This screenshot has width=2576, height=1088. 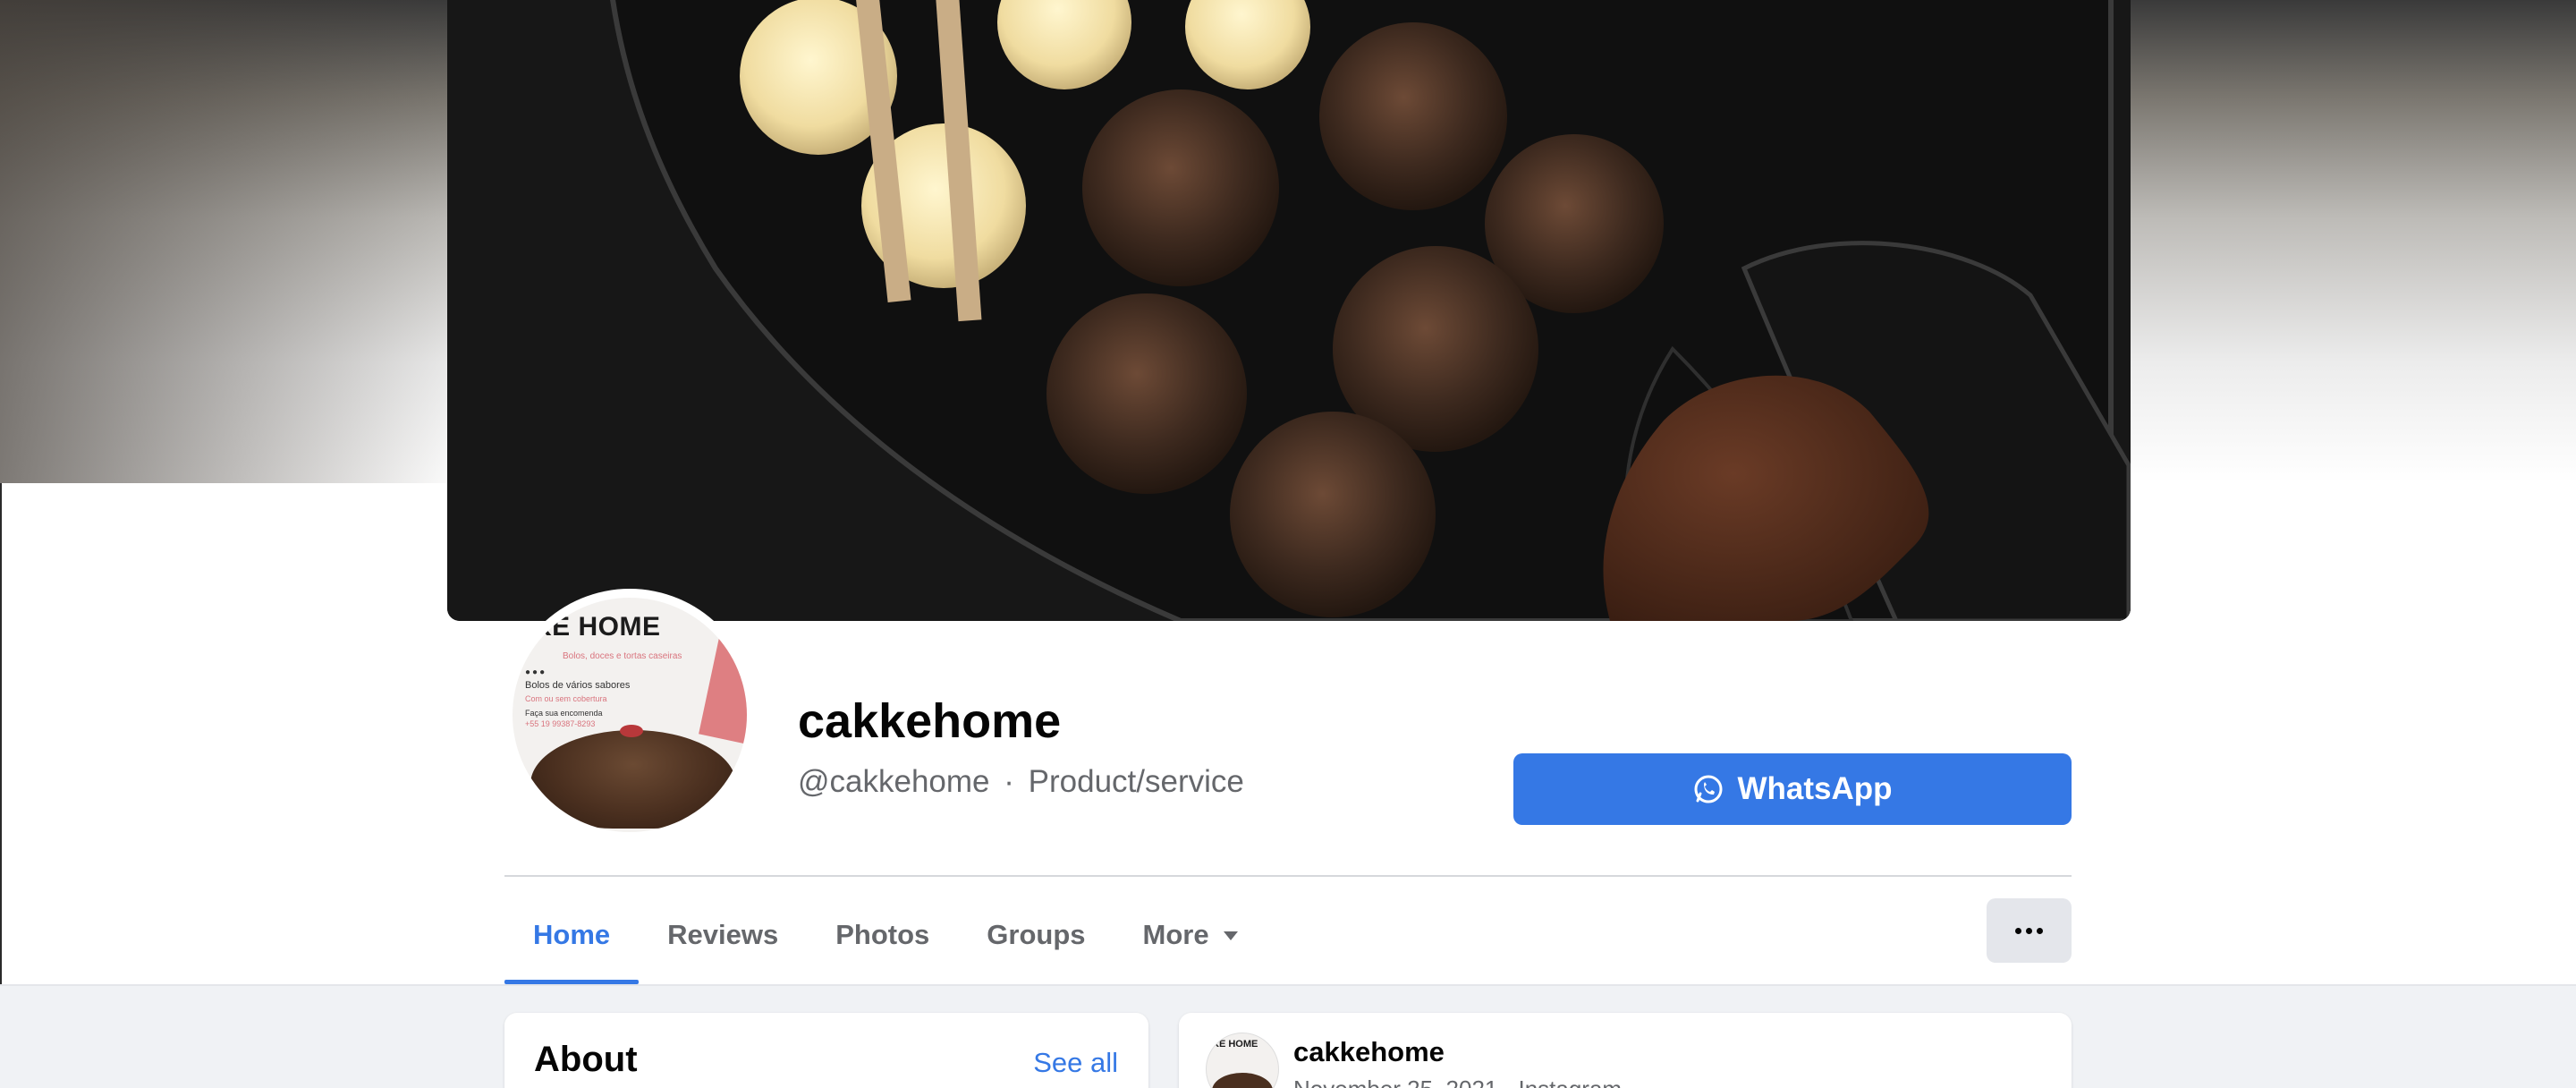 What do you see at coordinates (1369, 1052) in the screenshot?
I see `post-author-name: cakkehome` at bounding box center [1369, 1052].